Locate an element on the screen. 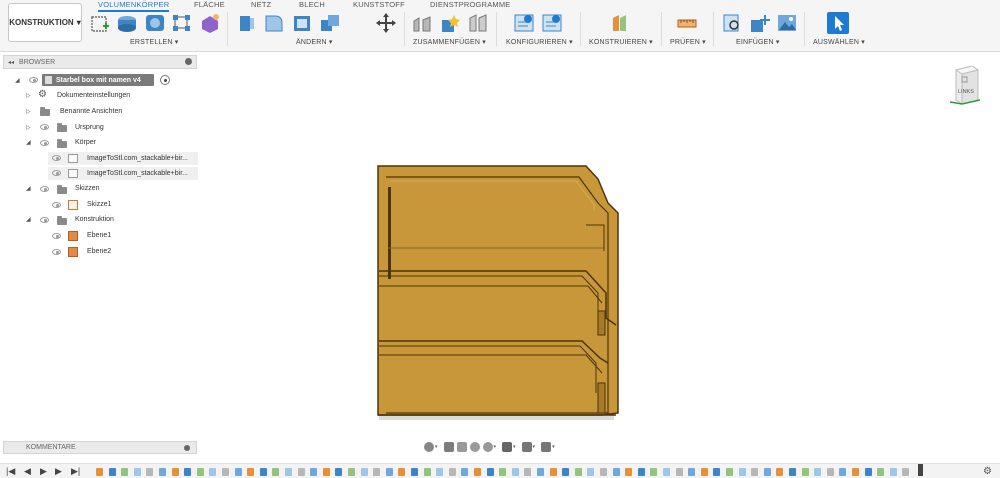  insert-derive-icon is located at coordinates (732, 23).